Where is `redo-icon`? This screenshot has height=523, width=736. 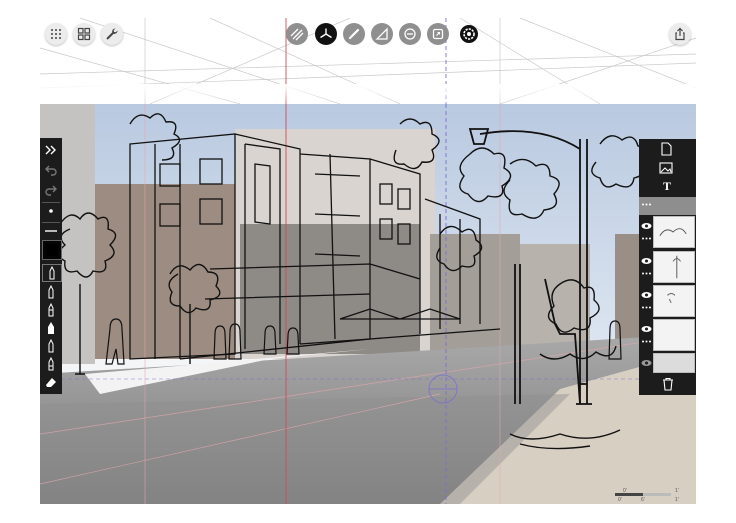
redo-icon is located at coordinates (51, 190).